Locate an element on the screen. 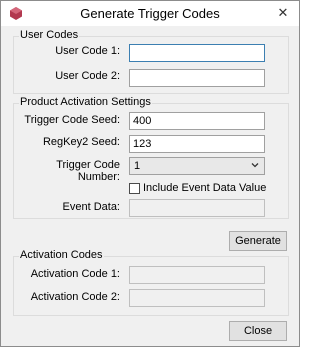 The height and width of the screenshot is (347, 320). activation-code-1-label: Activation Code 1: is located at coordinates (75, 274).